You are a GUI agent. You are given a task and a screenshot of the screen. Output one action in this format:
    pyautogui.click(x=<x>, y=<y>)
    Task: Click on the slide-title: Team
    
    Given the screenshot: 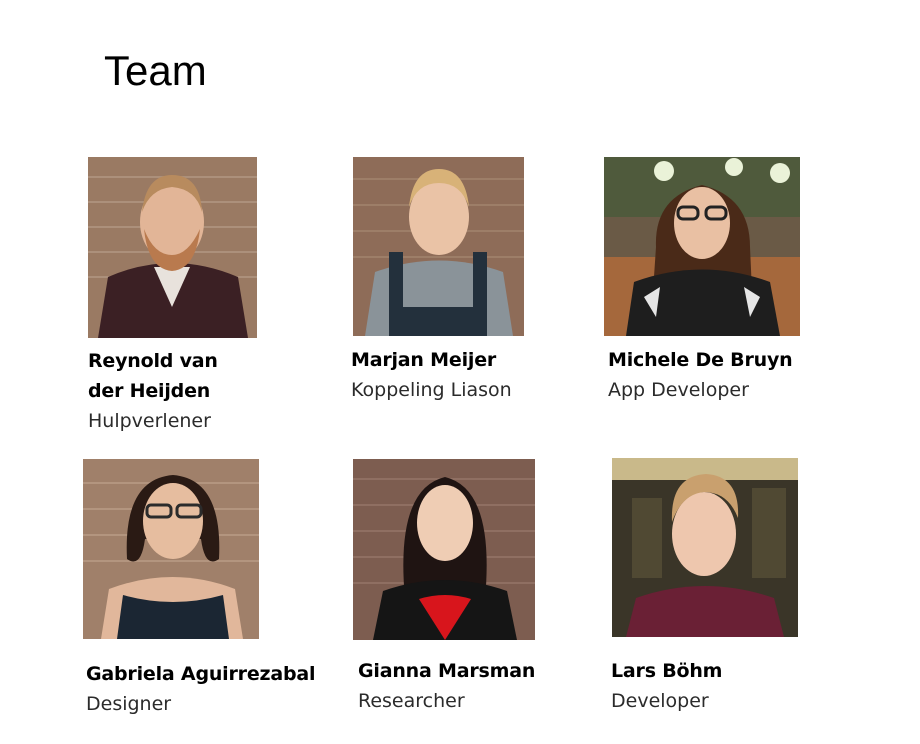 What is the action you would take?
    pyautogui.click(x=155, y=70)
    